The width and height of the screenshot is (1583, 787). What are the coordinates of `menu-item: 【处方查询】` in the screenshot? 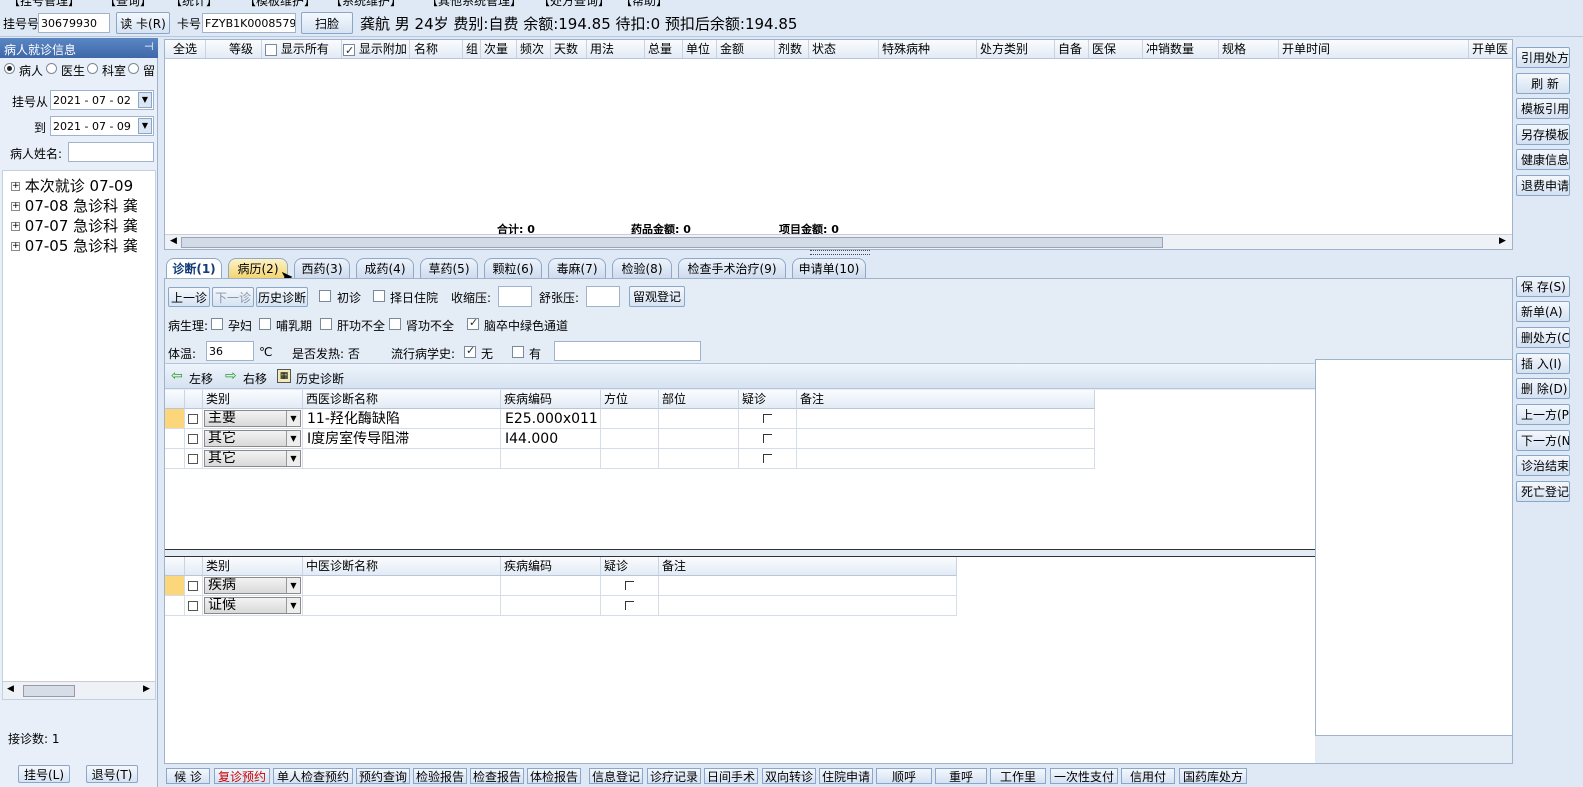 It's located at (574, 4).